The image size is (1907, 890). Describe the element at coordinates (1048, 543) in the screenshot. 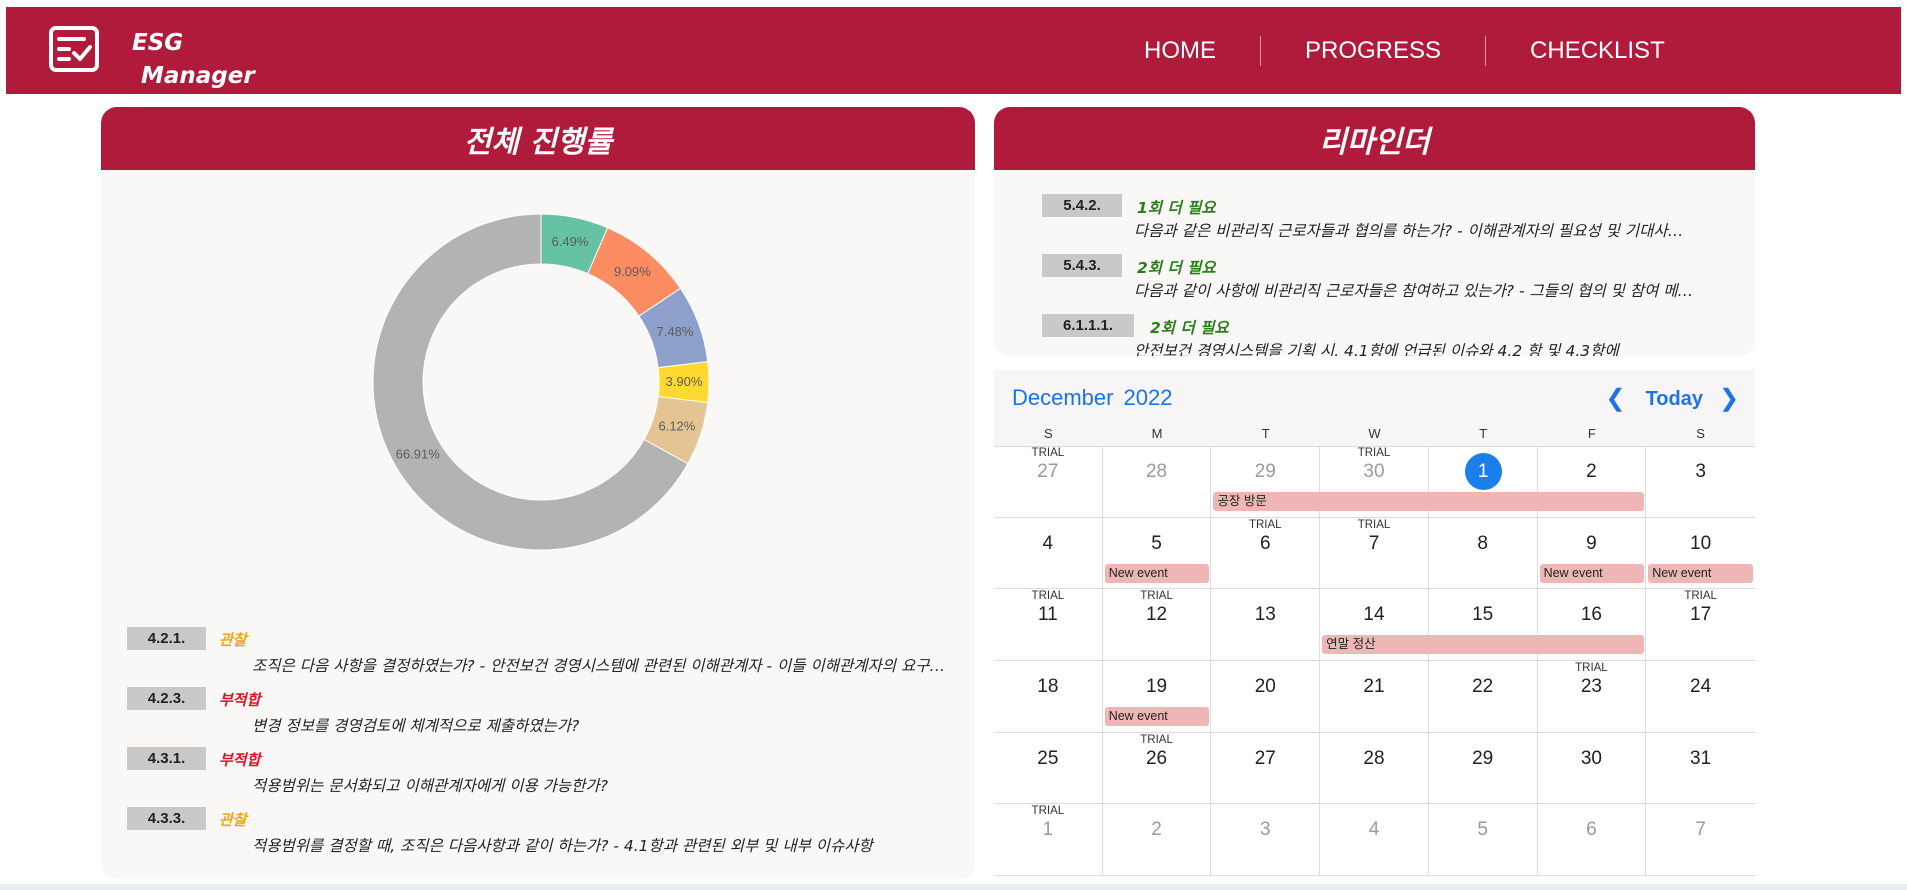

I see `day-number: 4` at that location.